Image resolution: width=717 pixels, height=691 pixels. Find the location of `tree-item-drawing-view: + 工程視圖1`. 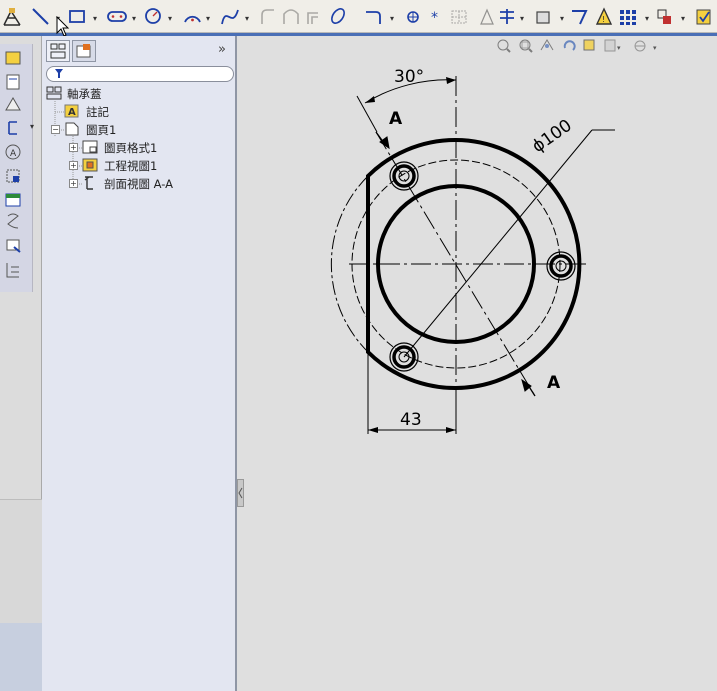

tree-item-drawing-view: + 工程視圖1 is located at coordinates (144, 165).